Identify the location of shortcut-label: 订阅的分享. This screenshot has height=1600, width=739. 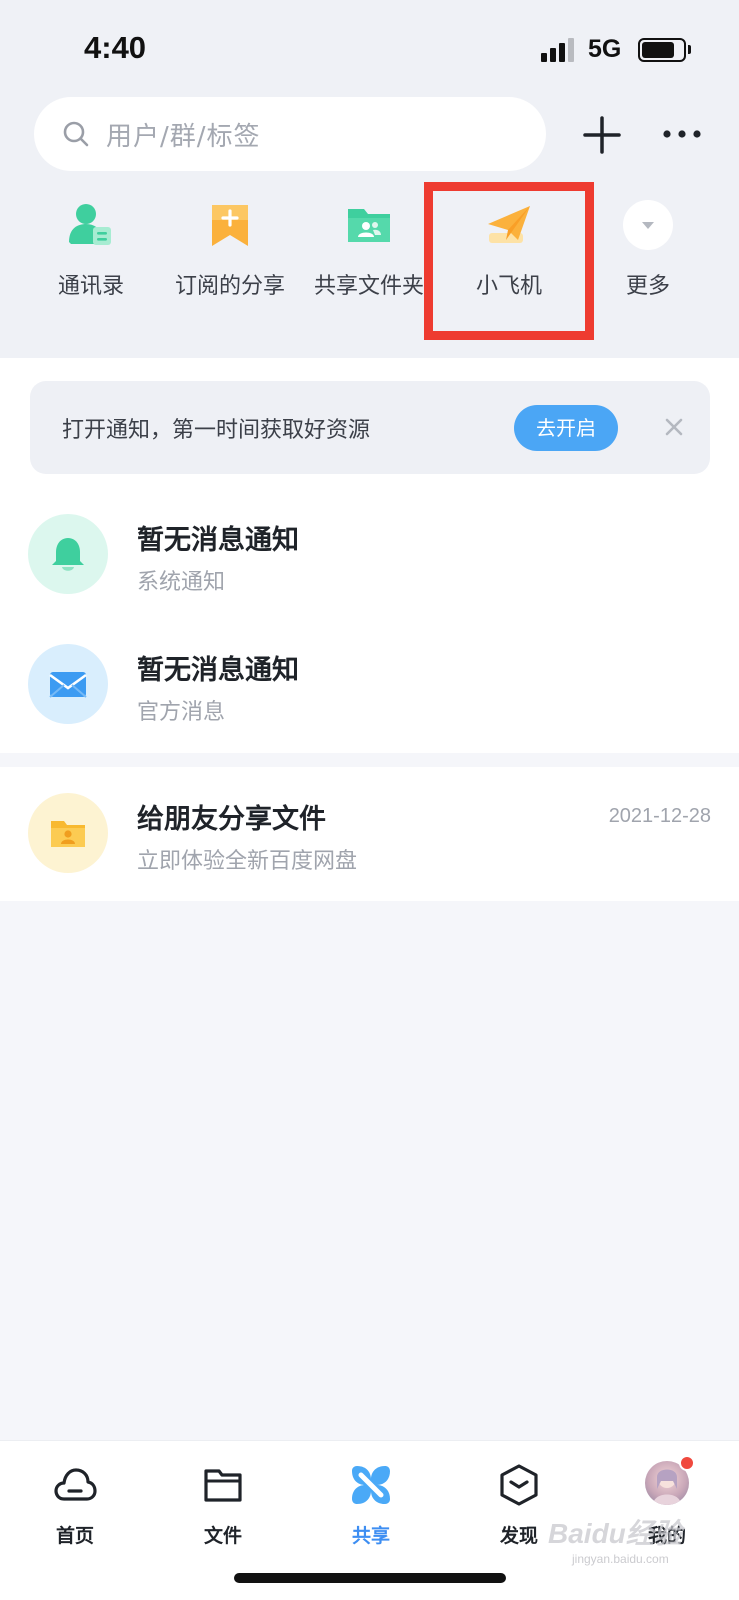
(229, 286).